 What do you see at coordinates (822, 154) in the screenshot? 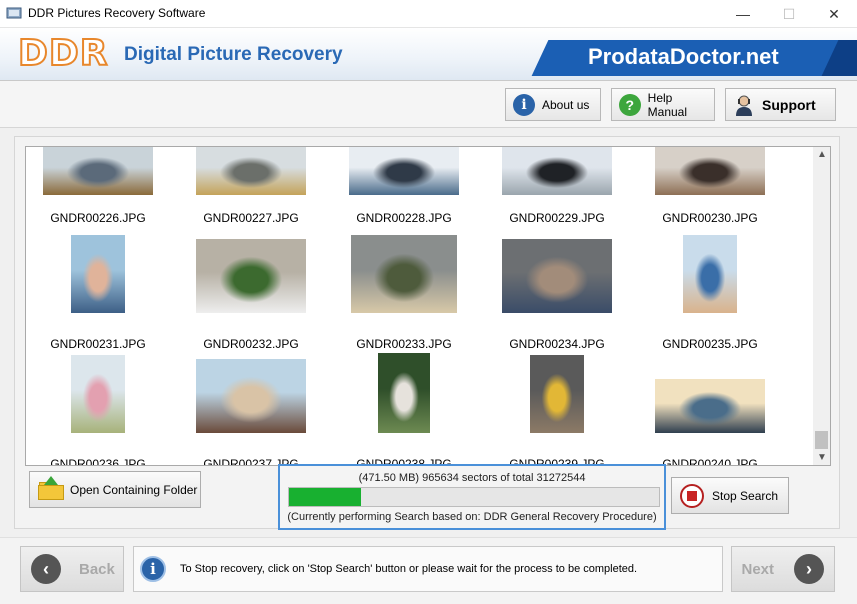
I see `scroll-up-icon: ▲` at bounding box center [822, 154].